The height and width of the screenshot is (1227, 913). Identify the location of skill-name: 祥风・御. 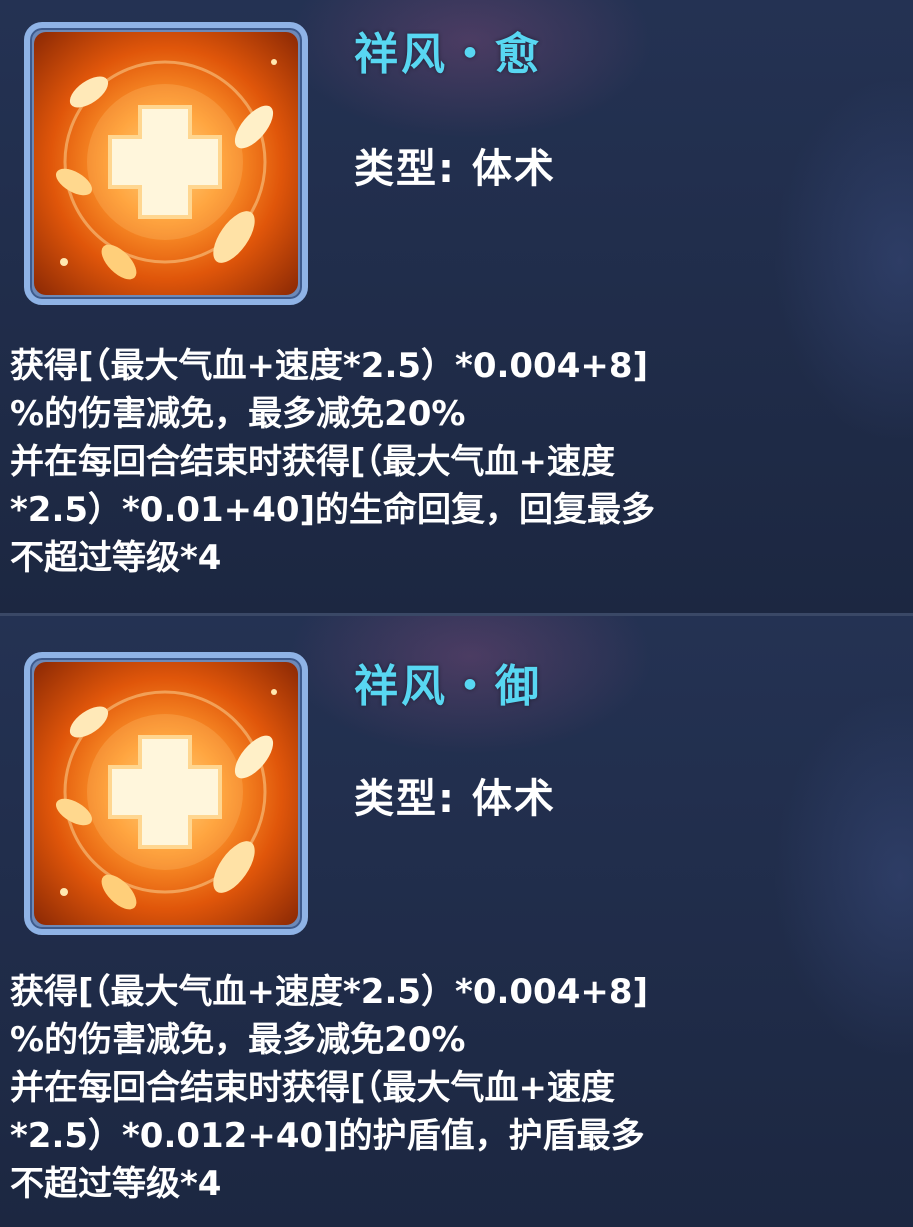
(448, 686).